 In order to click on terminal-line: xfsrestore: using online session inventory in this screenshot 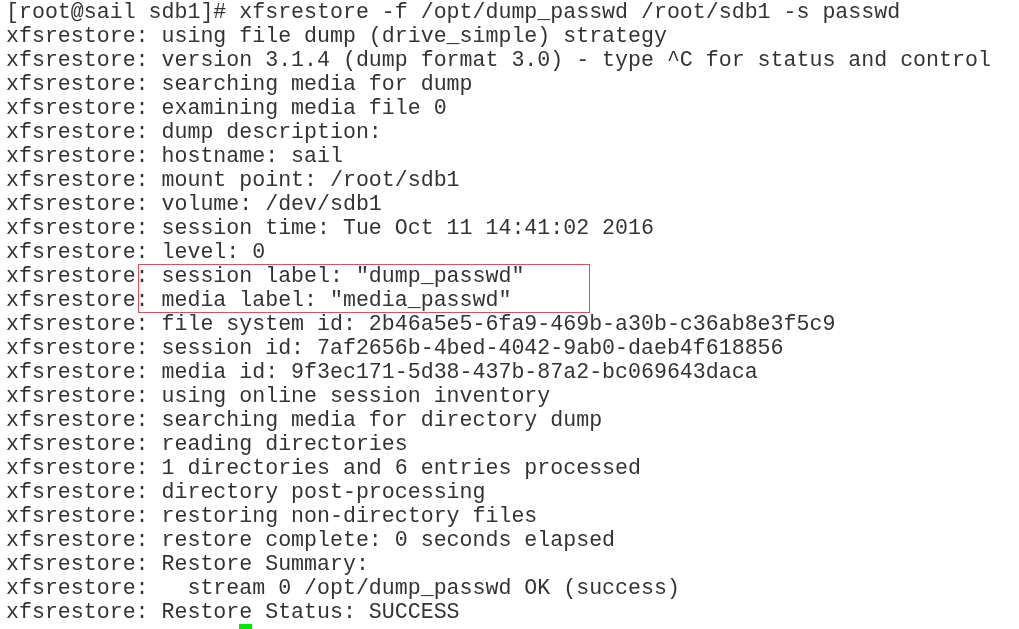, I will do `click(279, 396)`.